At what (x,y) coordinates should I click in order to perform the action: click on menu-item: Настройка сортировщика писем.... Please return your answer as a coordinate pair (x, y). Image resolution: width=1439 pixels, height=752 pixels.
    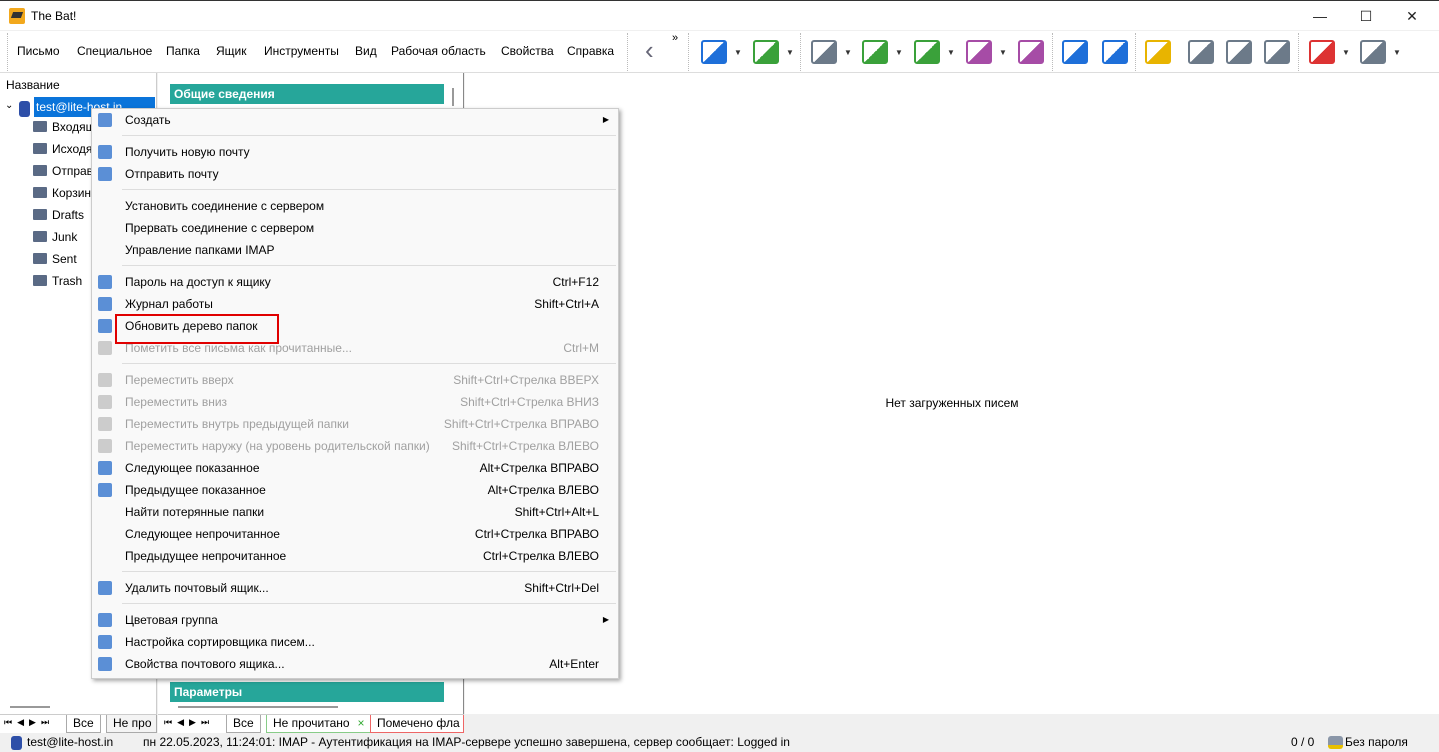
    Looking at the image, I should click on (355, 642).